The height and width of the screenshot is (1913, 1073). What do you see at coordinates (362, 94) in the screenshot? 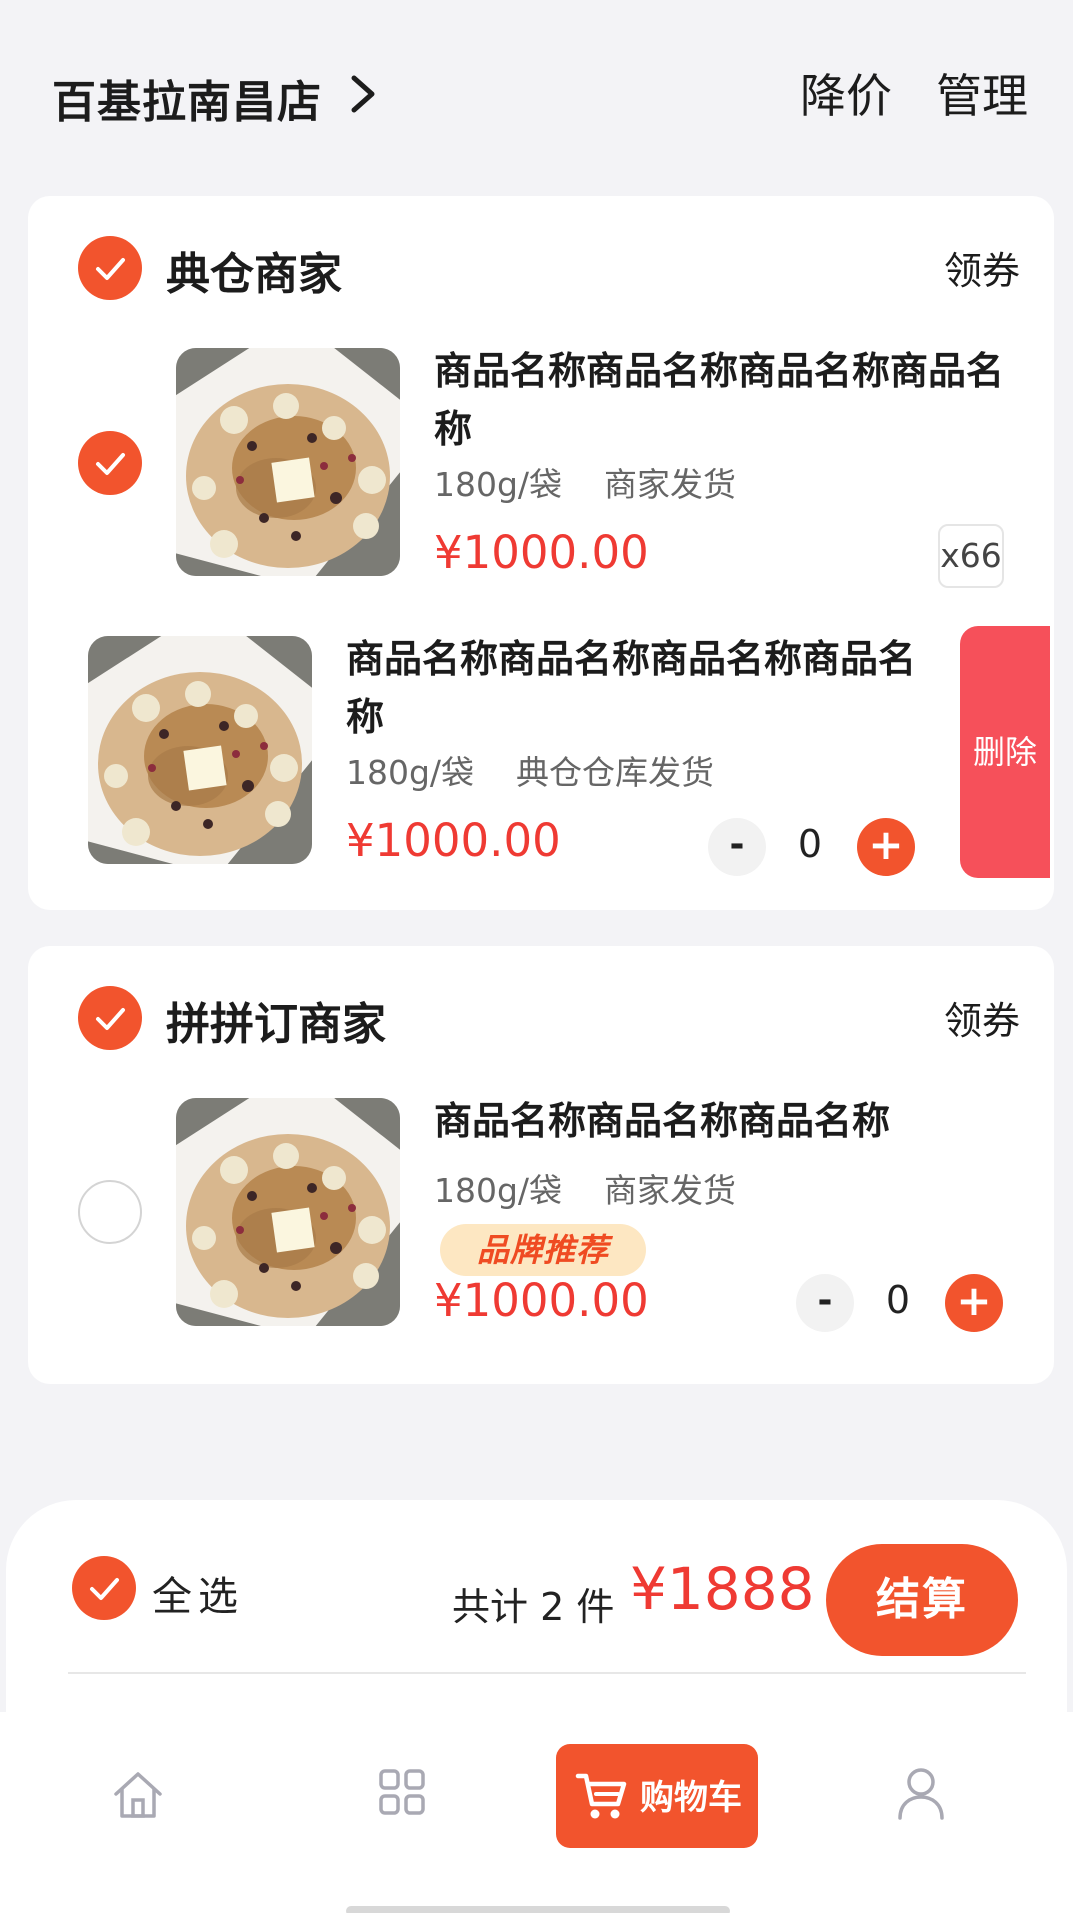
I see `chevron-right-icon` at bounding box center [362, 94].